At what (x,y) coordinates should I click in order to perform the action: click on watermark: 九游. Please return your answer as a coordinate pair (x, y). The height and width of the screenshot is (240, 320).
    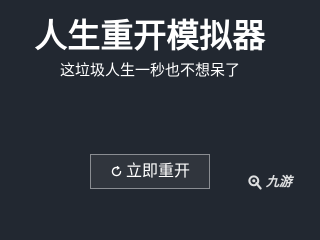
    Looking at the image, I should click on (269, 182).